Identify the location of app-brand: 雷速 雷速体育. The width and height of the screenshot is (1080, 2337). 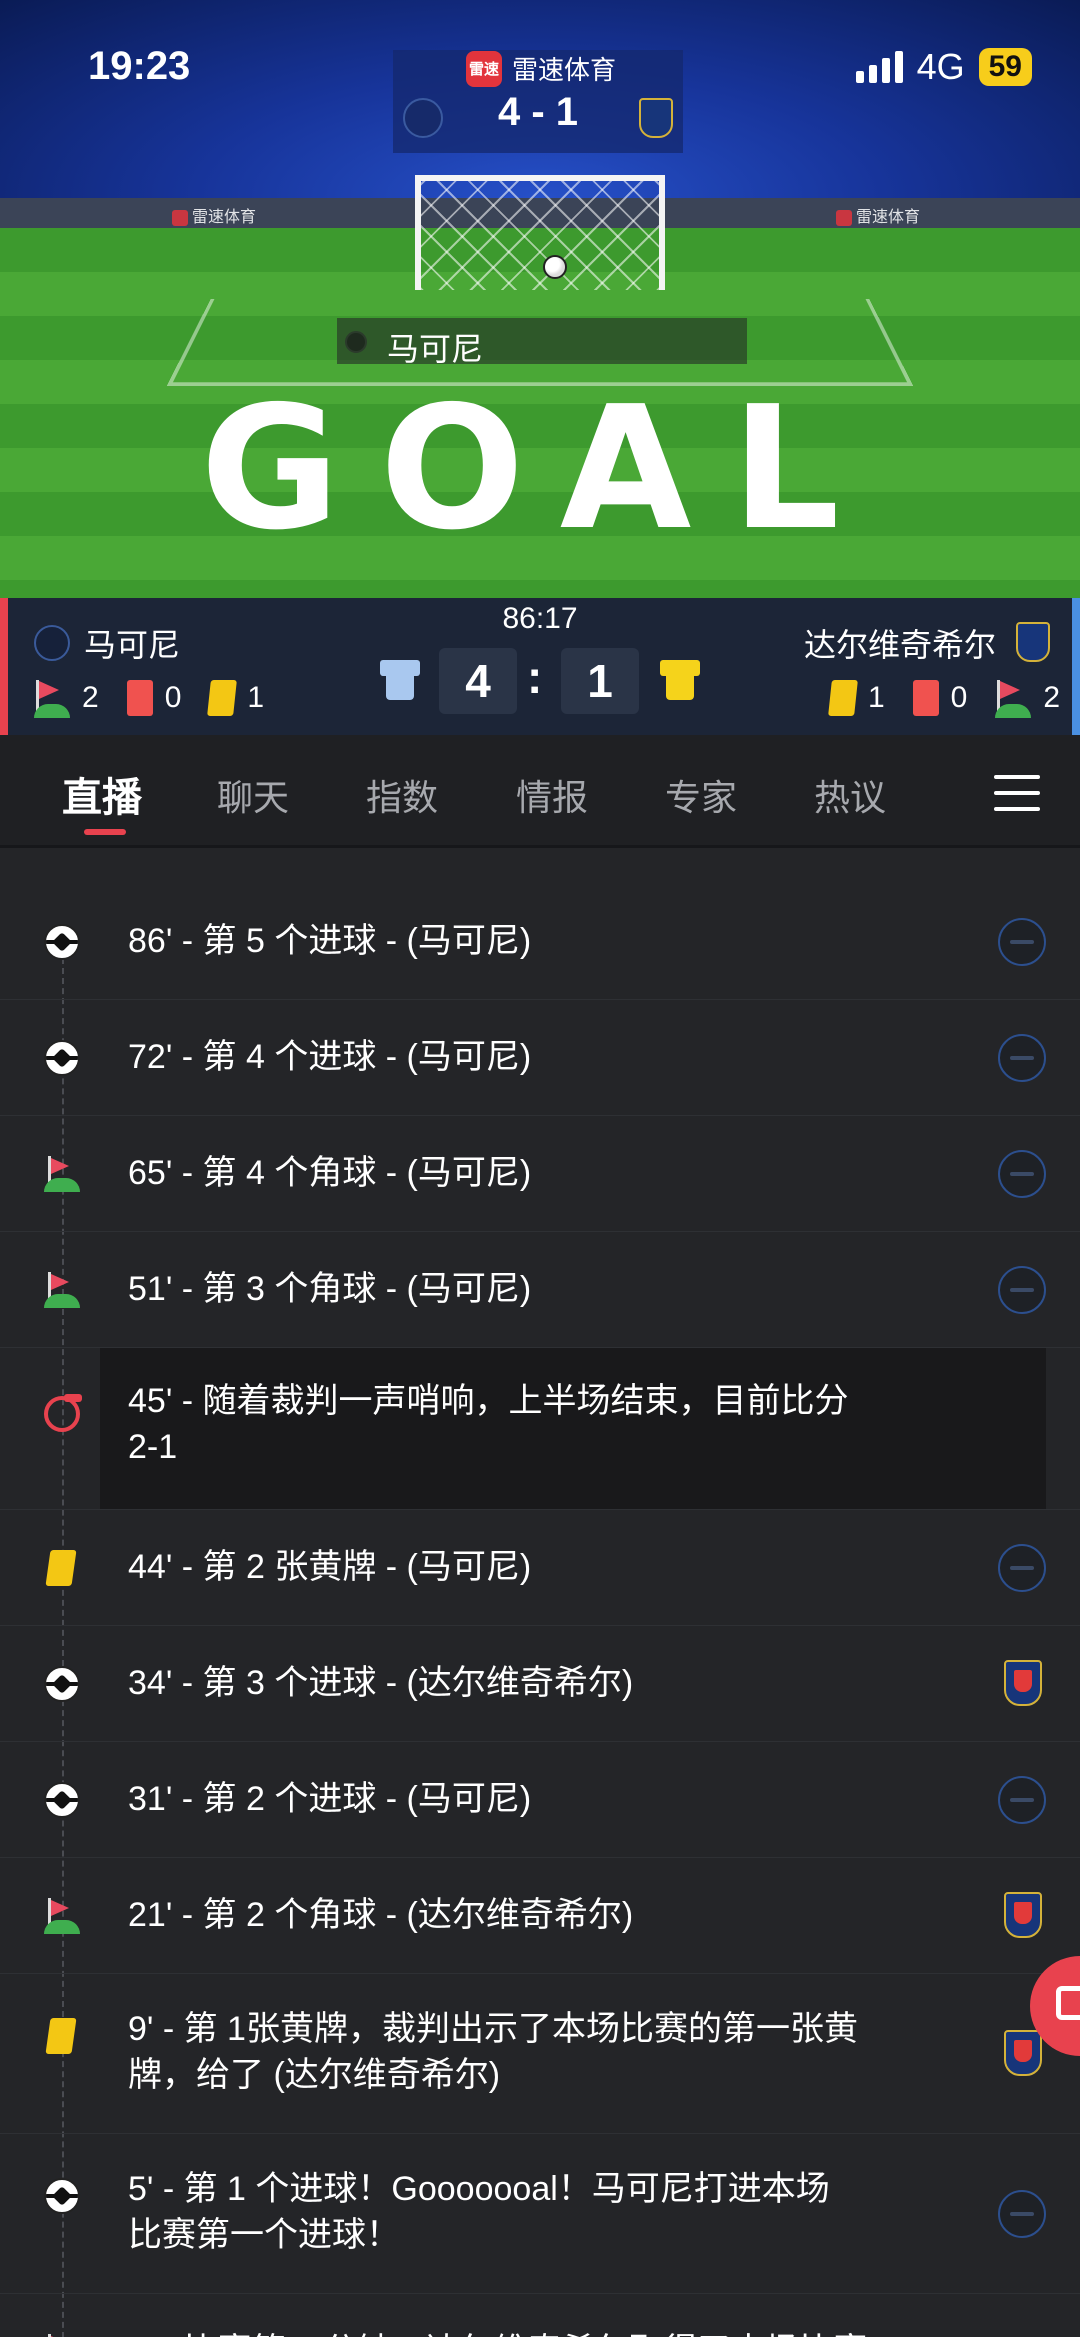
(541, 68).